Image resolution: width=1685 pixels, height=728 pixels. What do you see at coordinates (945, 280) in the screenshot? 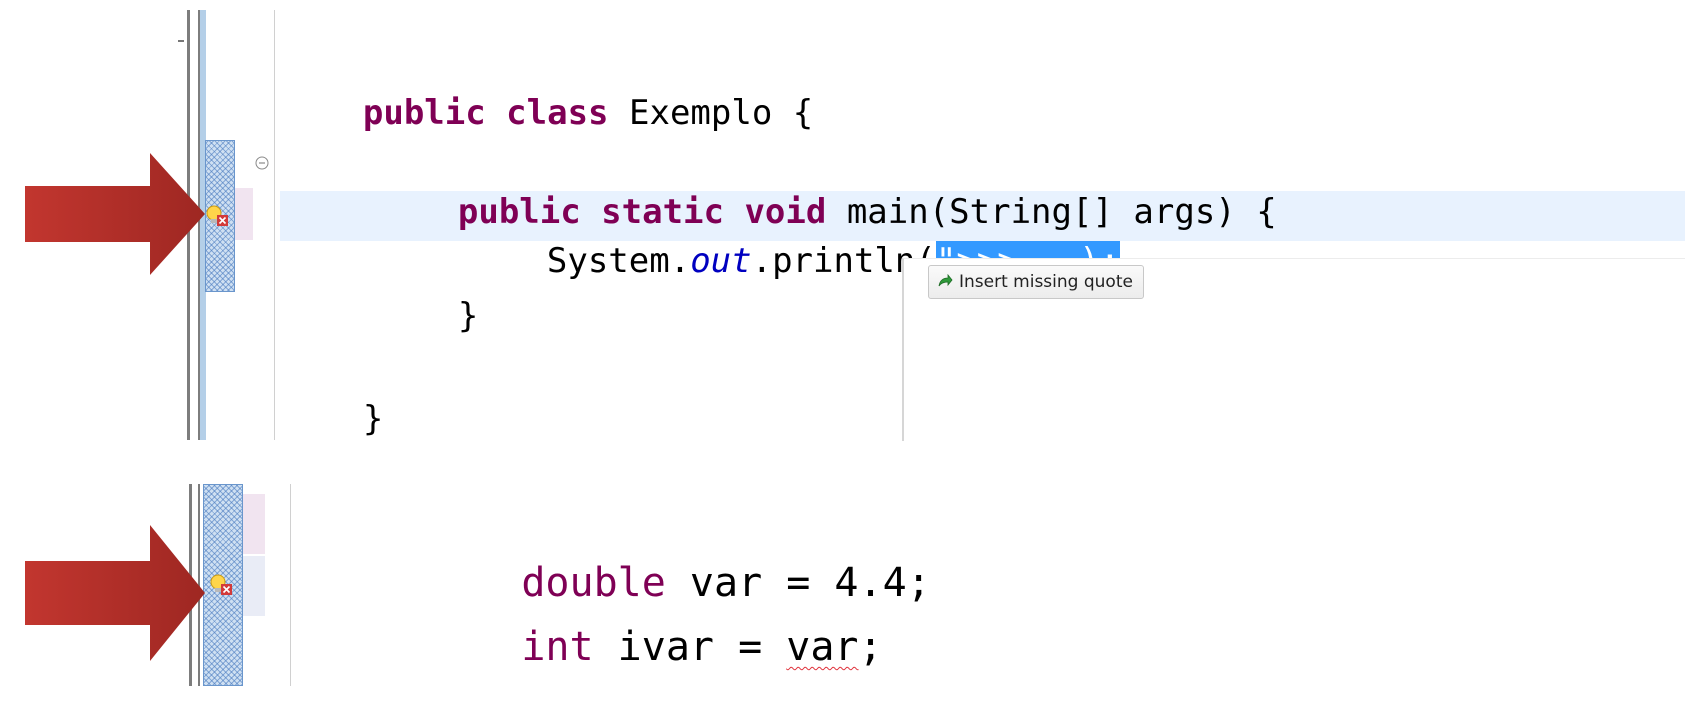
I see `green-arrow-quickfix-icon` at bounding box center [945, 280].